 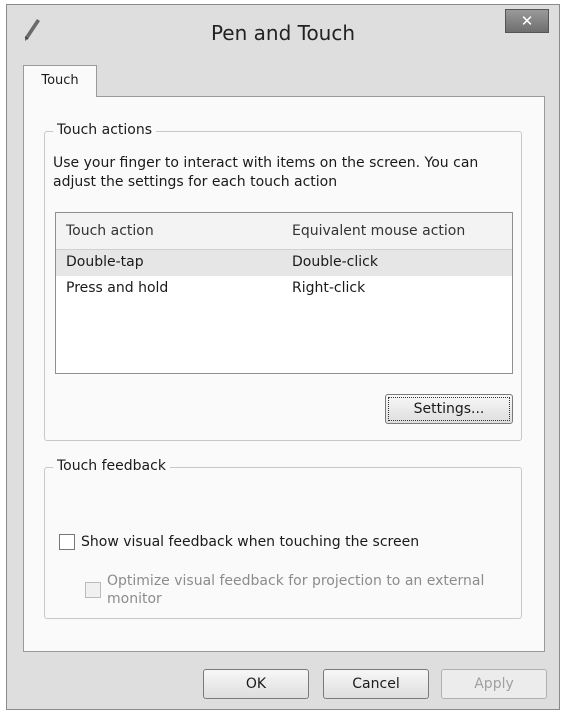 I want to click on close-icon: ✕, so click(x=527, y=21).